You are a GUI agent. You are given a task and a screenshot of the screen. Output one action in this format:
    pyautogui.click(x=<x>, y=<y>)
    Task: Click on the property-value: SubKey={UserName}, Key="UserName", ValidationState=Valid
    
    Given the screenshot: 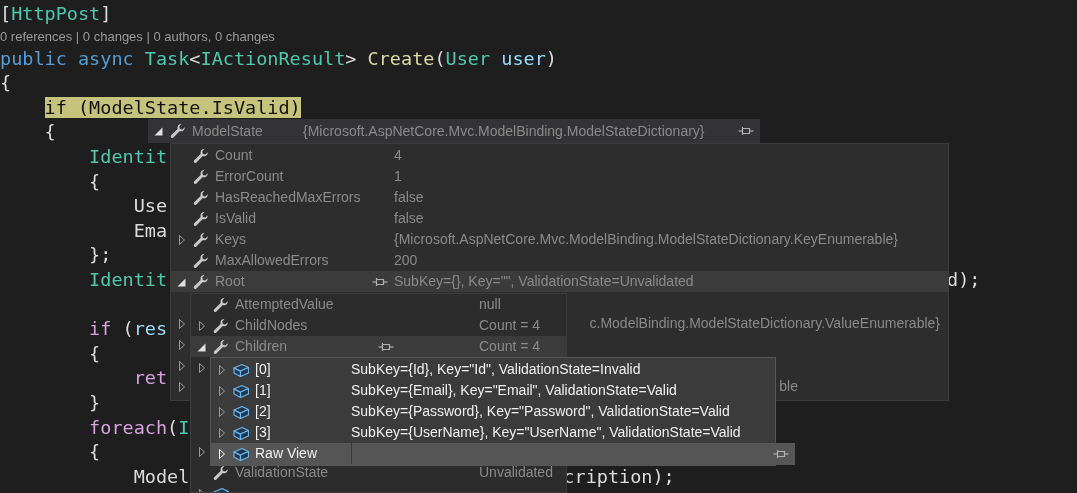 What is the action you would take?
    pyautogui.click(x=546, y=432)
    